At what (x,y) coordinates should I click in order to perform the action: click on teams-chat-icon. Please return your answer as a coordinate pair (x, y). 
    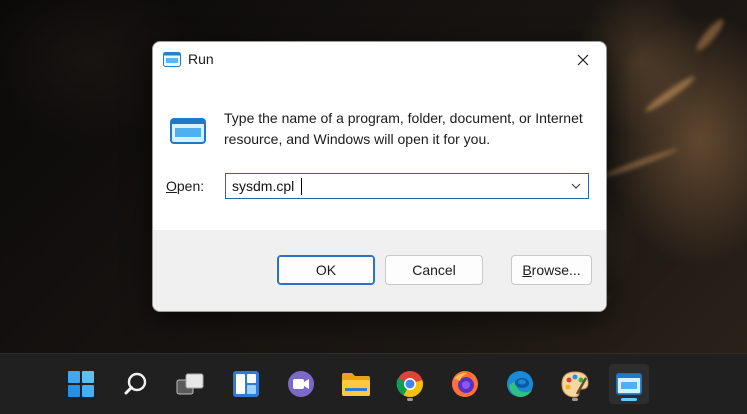
    Looking at the image, I should click on (301, 384).